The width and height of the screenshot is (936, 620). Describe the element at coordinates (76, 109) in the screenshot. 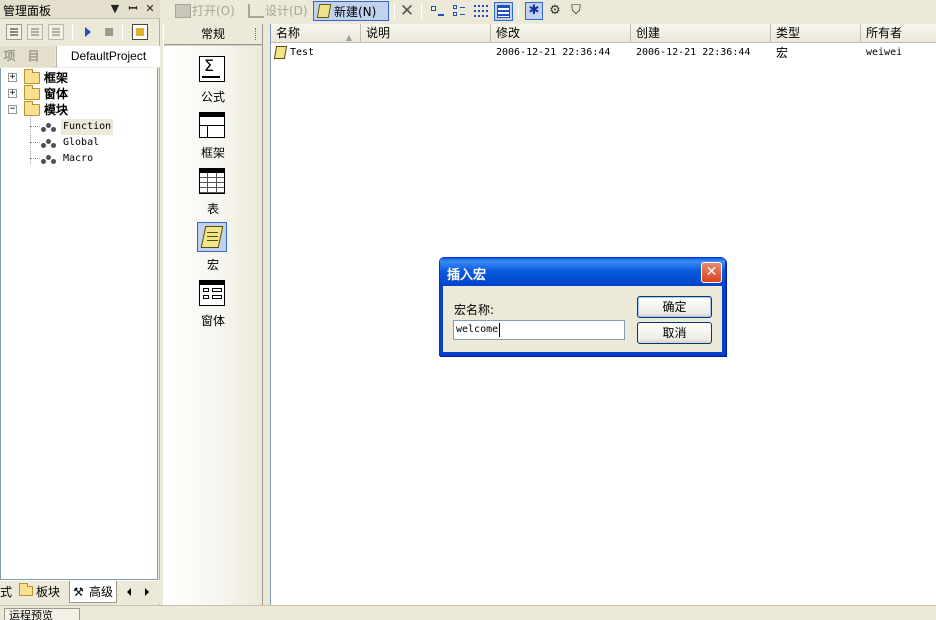

I see `tree-item-modules: − 模块` at that location.